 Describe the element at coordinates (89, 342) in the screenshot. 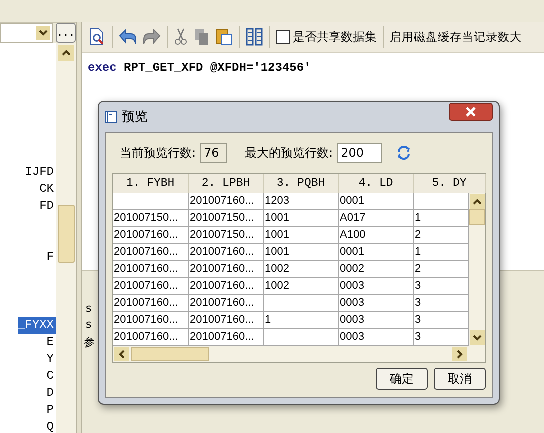

I see `parameters-tab: 参` at that location.